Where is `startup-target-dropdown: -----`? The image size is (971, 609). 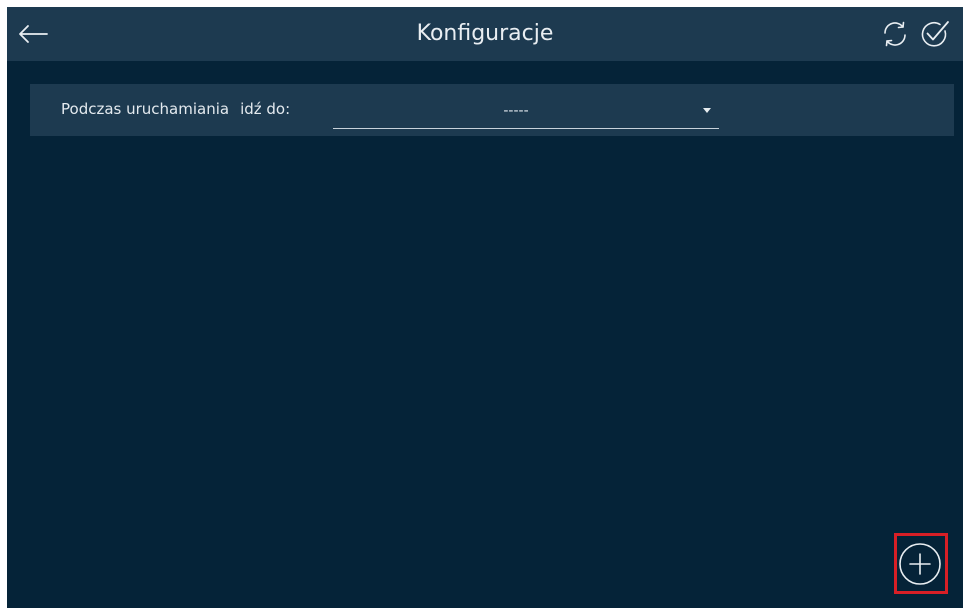 startup-target-dropdown: ----- is located at coordinates (526, 111).